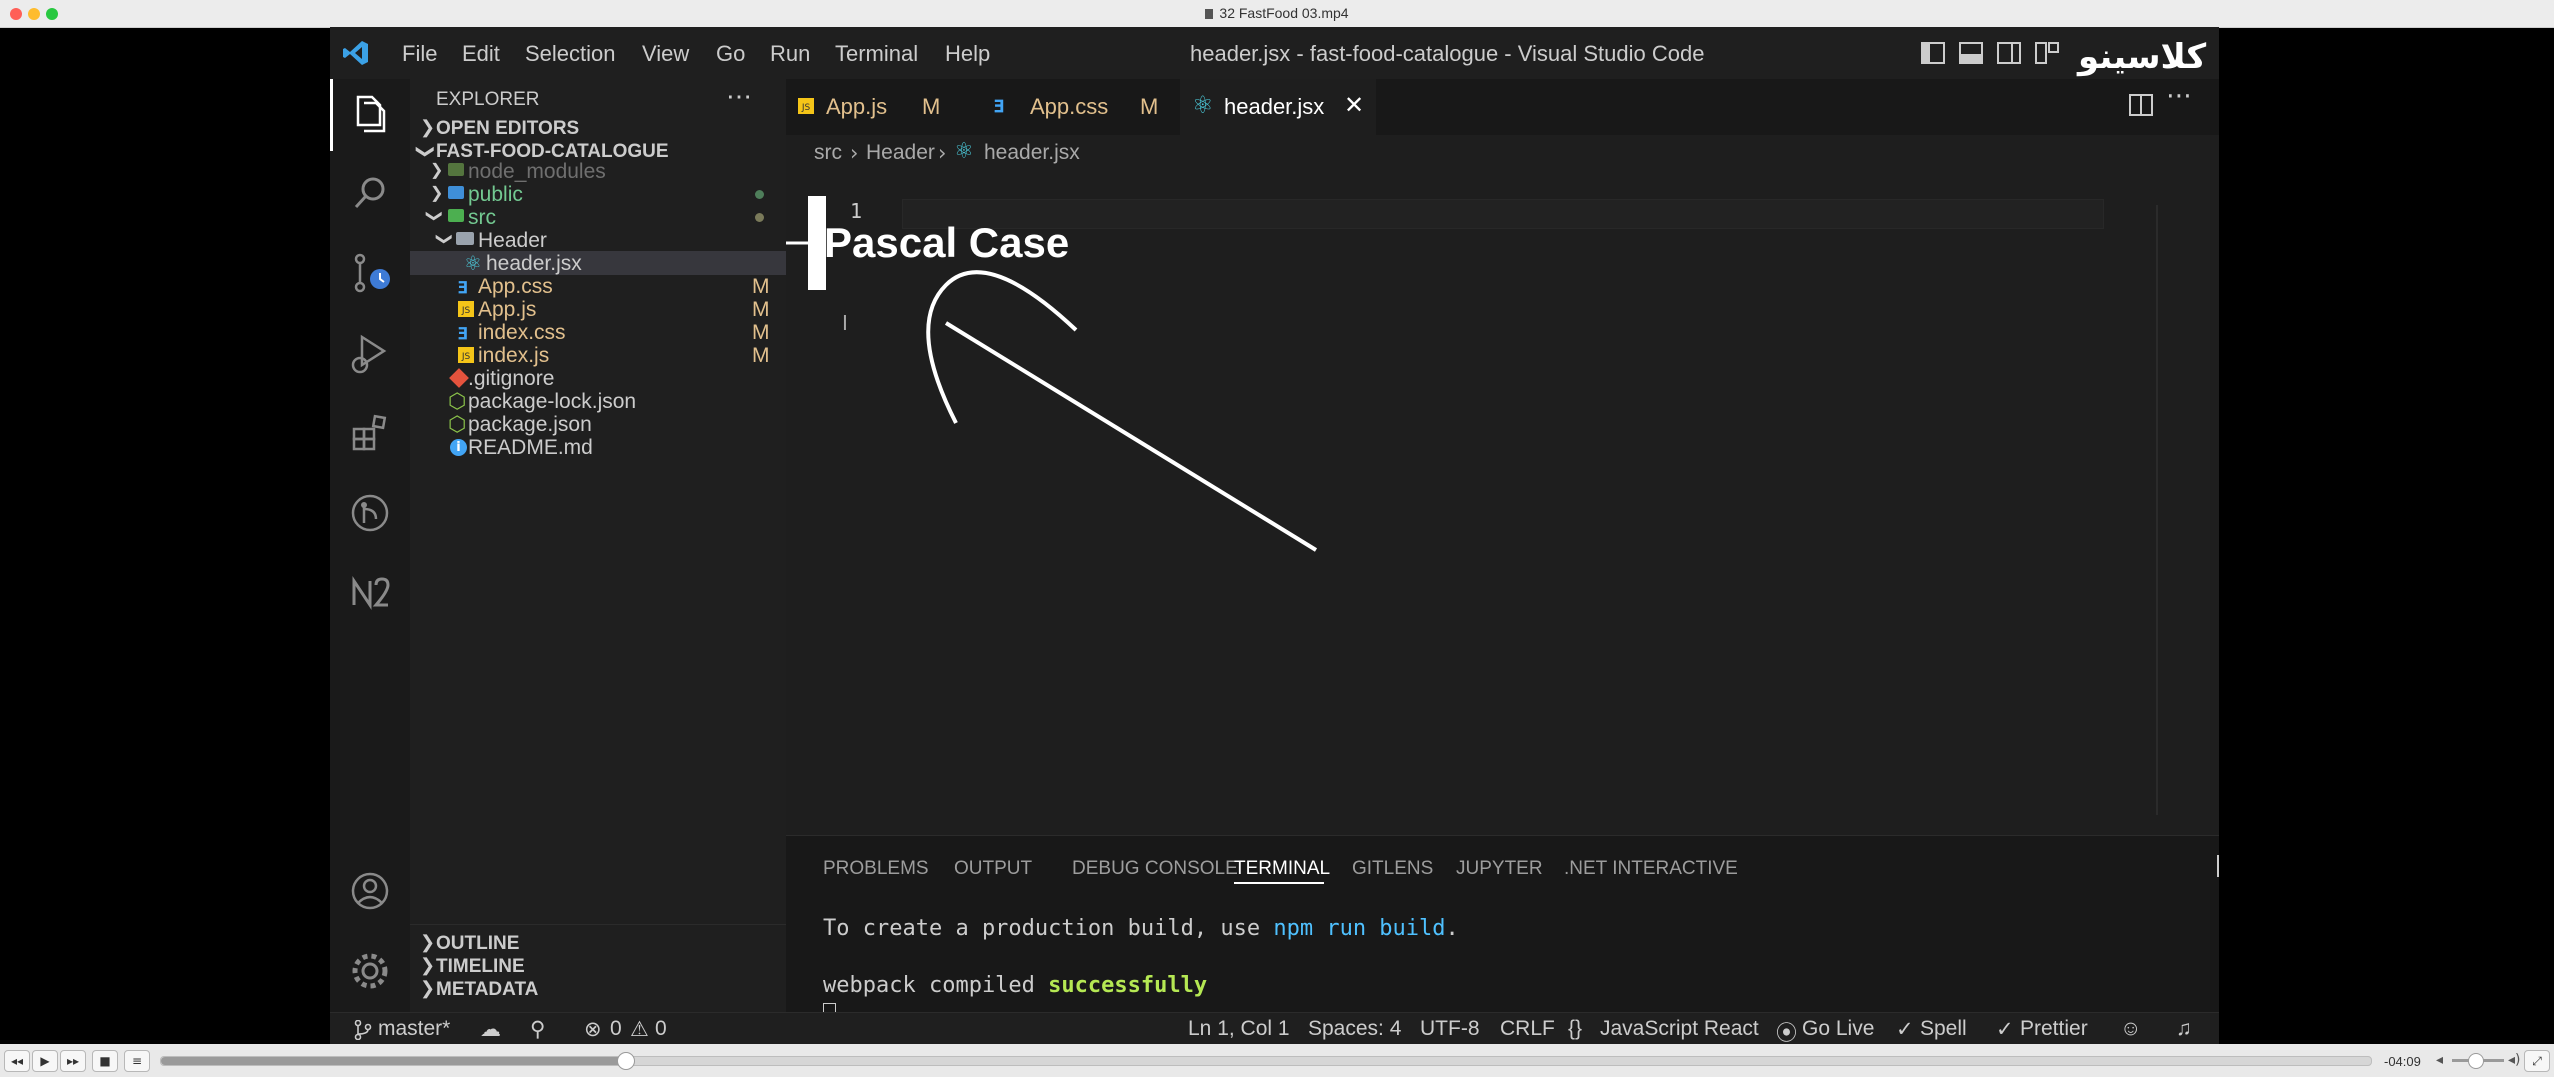 Image resolution: width=2554 pixels, height=1077 pixels. What do you see at coordinates (487, 990) in the screenshot?
I see `metadata-section: METADATA` at bounding box center [487, 990].